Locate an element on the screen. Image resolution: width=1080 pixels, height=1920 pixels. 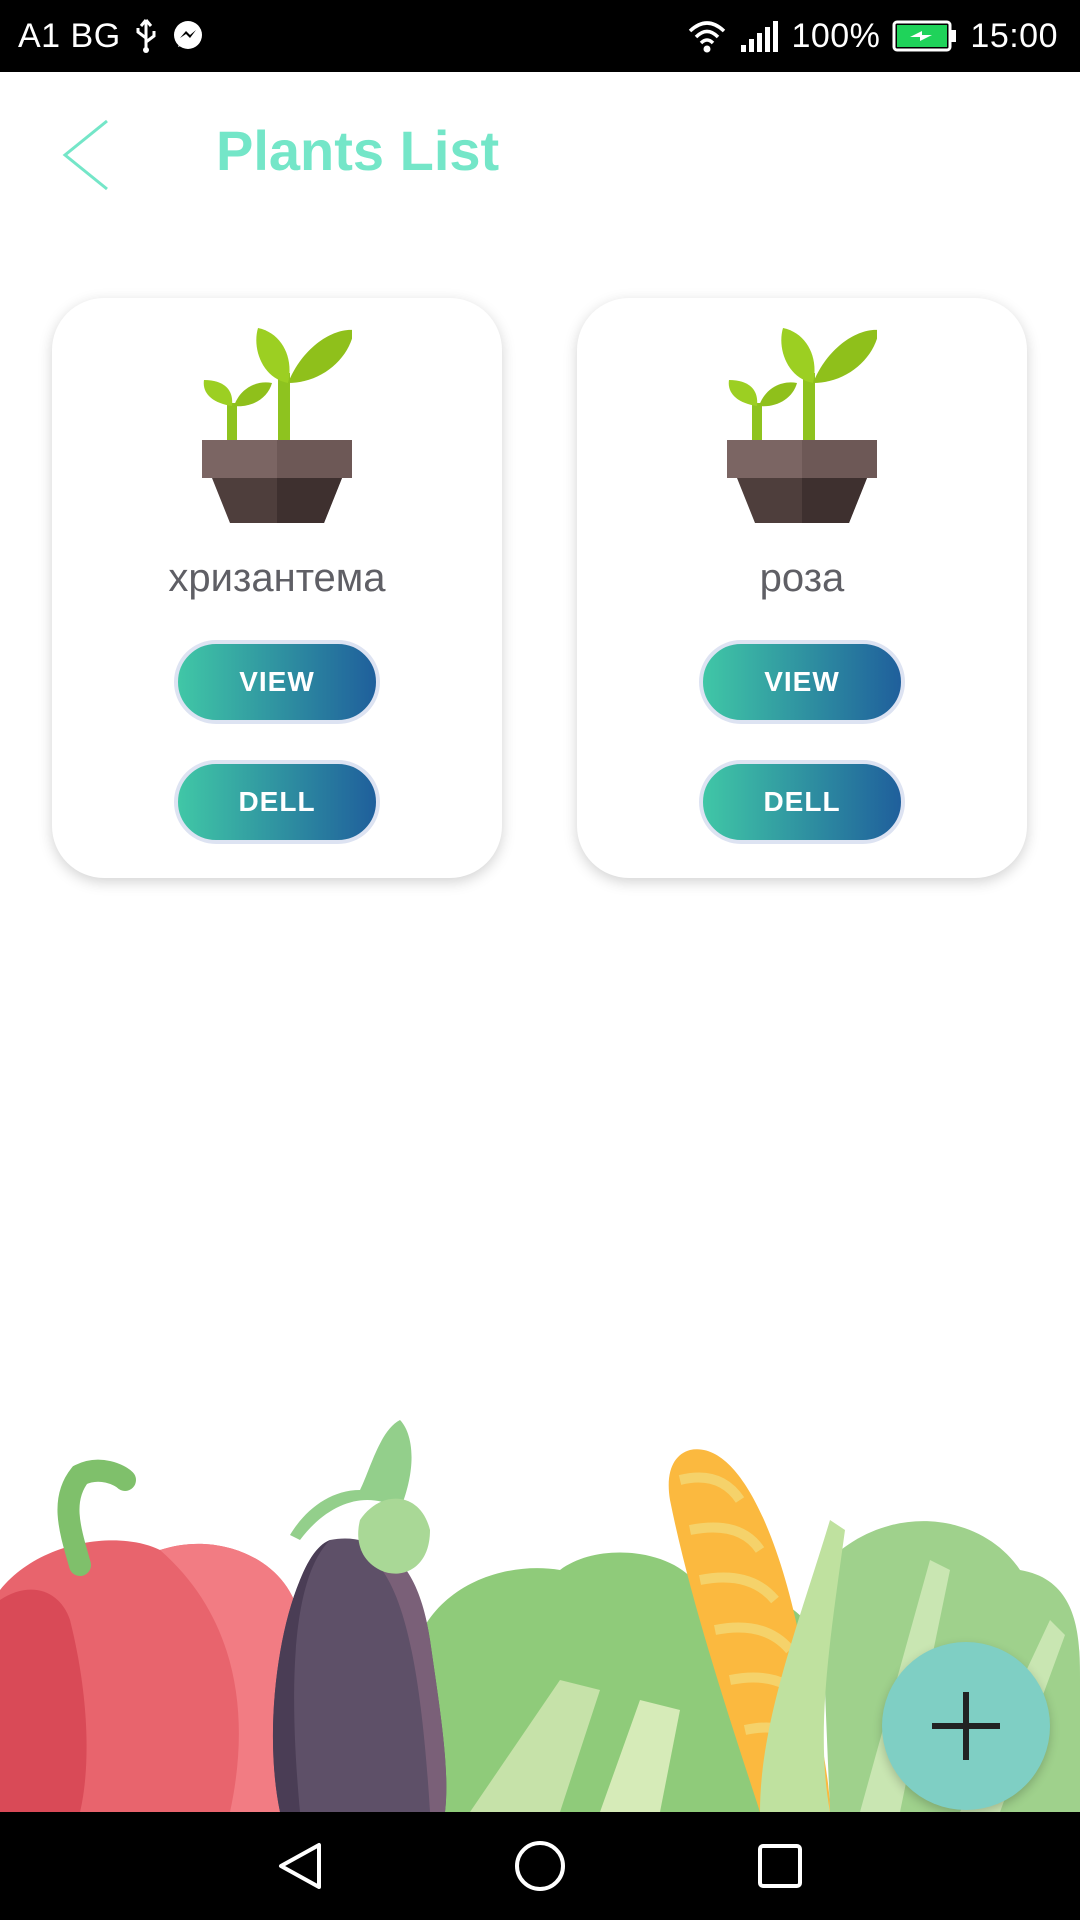
nav-back-button is located at coordinates (300, 1866).